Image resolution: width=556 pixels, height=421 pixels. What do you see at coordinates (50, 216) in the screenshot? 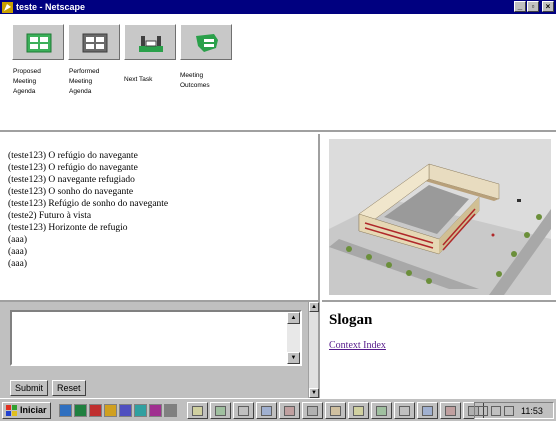
I see `chat-message: (teste2) Futuro à vista` at bounding box center [50, 216].